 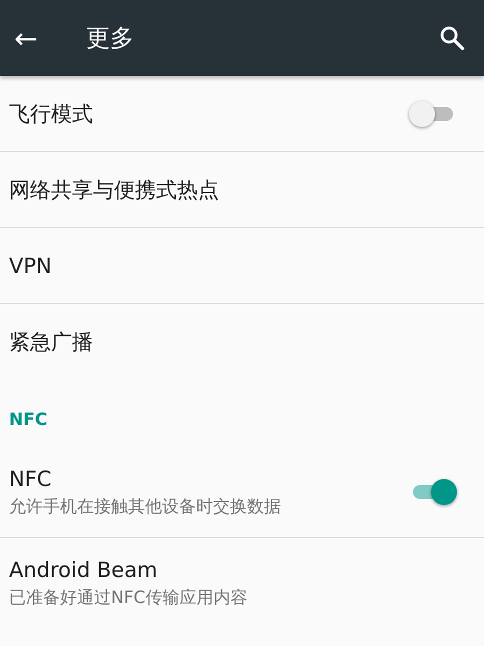 I want to click on settings-item: 网络共享与便携式热点, so click(x=242, y=189).